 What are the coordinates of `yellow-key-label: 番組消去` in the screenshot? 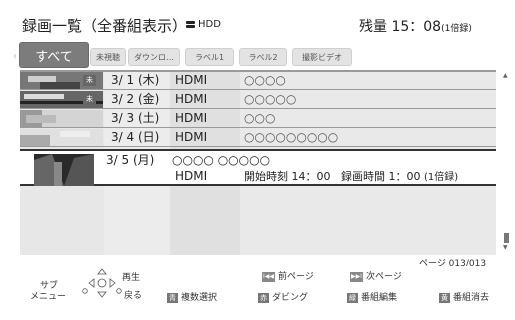 It's located at (471, 298).